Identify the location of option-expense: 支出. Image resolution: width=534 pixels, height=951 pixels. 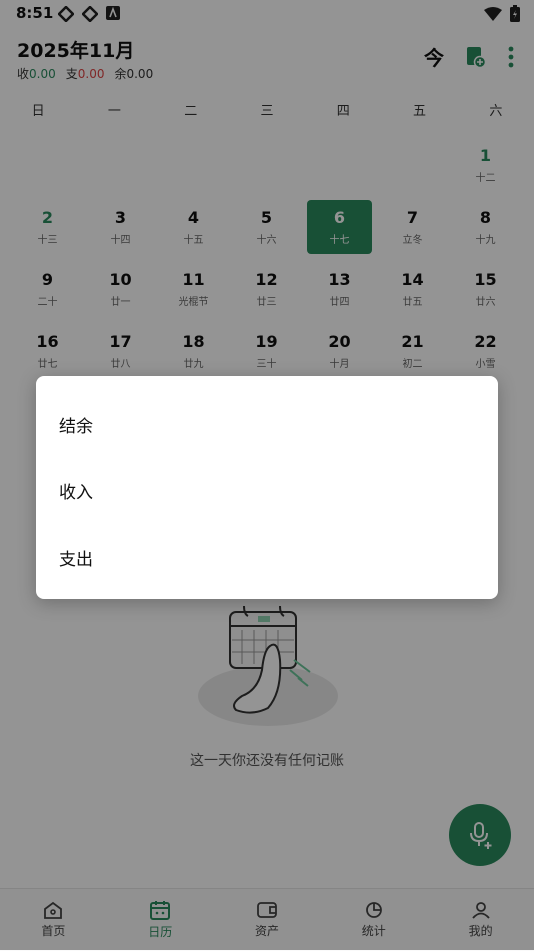
(76, 557).